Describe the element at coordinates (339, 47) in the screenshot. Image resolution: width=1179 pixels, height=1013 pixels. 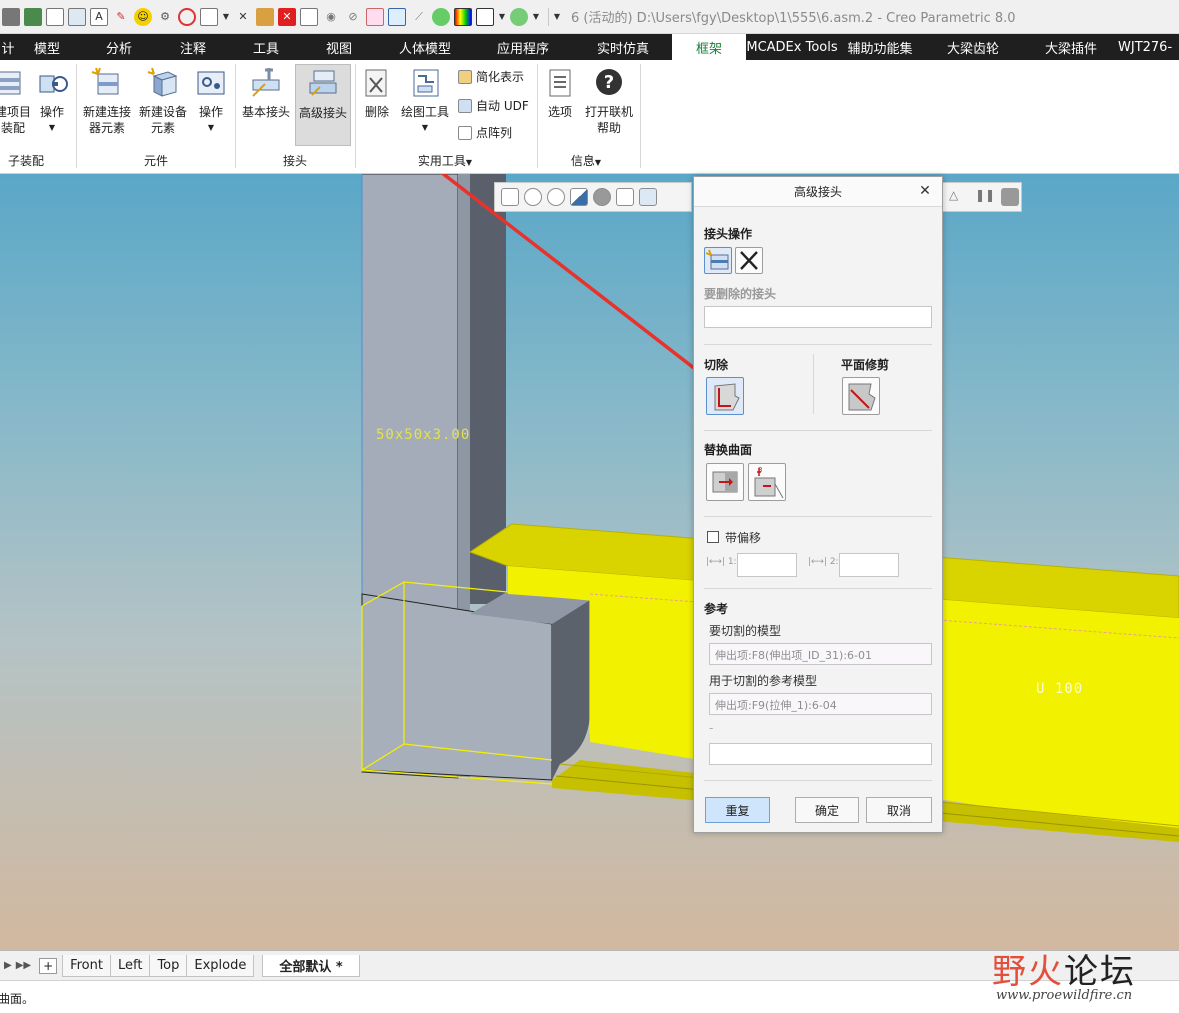
I see `tab-view: 视图` at that location.